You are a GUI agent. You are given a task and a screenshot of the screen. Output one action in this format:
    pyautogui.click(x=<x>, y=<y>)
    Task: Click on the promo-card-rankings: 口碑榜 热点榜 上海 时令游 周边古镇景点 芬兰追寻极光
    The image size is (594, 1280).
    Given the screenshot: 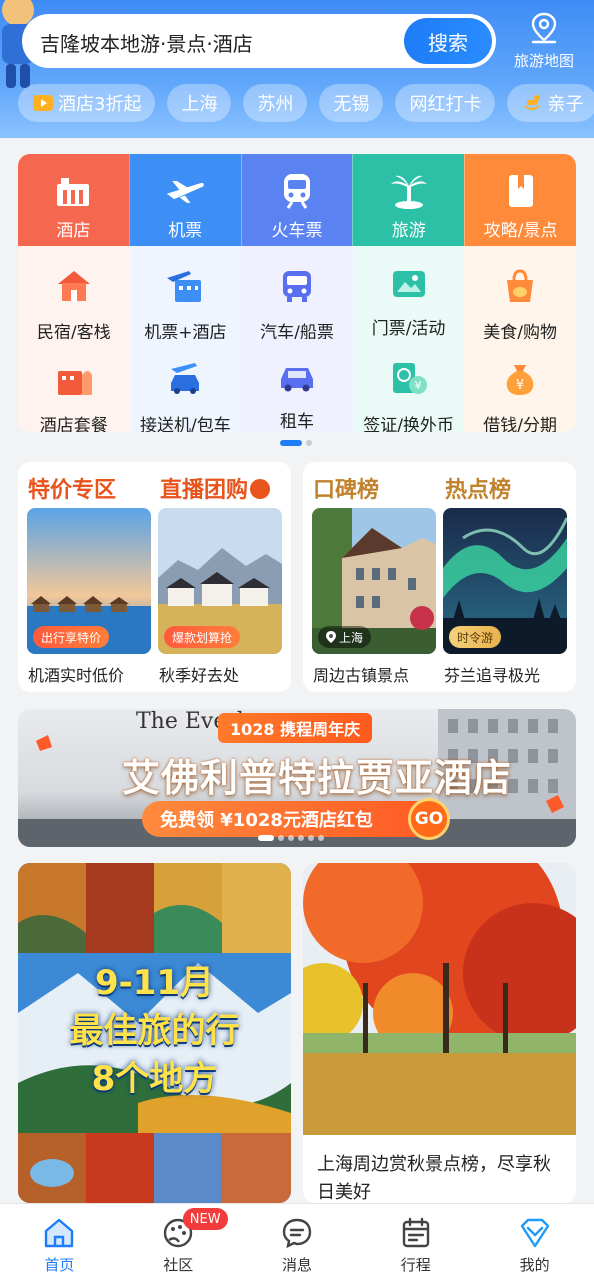 What is the action you would take?
    pyautogui.click(x=439, y=577)
    